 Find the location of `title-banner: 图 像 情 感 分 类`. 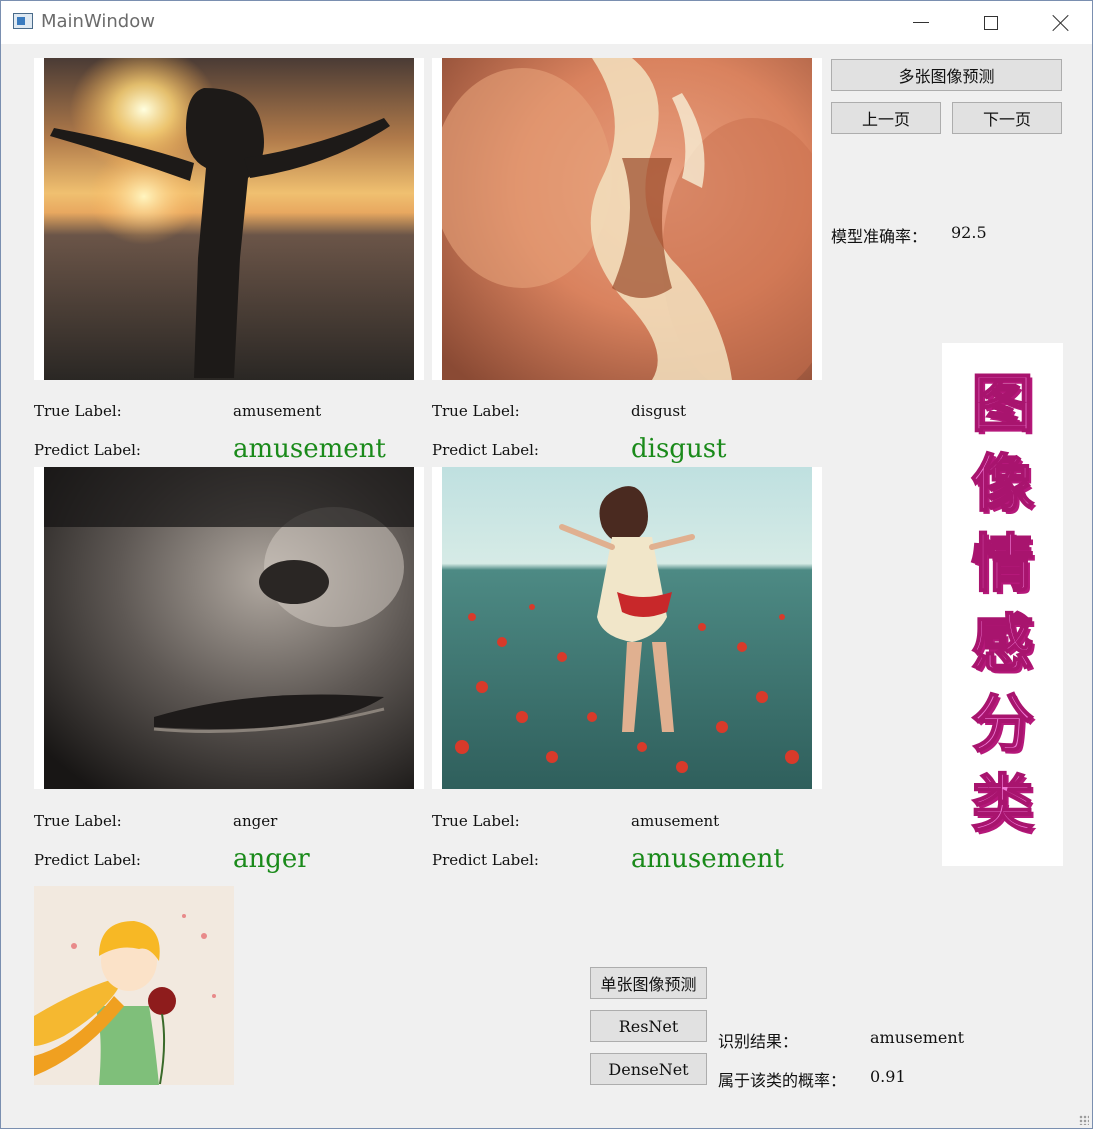

title-banner: 图 像 情 感 分 类 is located at coordinates (1002, 604).